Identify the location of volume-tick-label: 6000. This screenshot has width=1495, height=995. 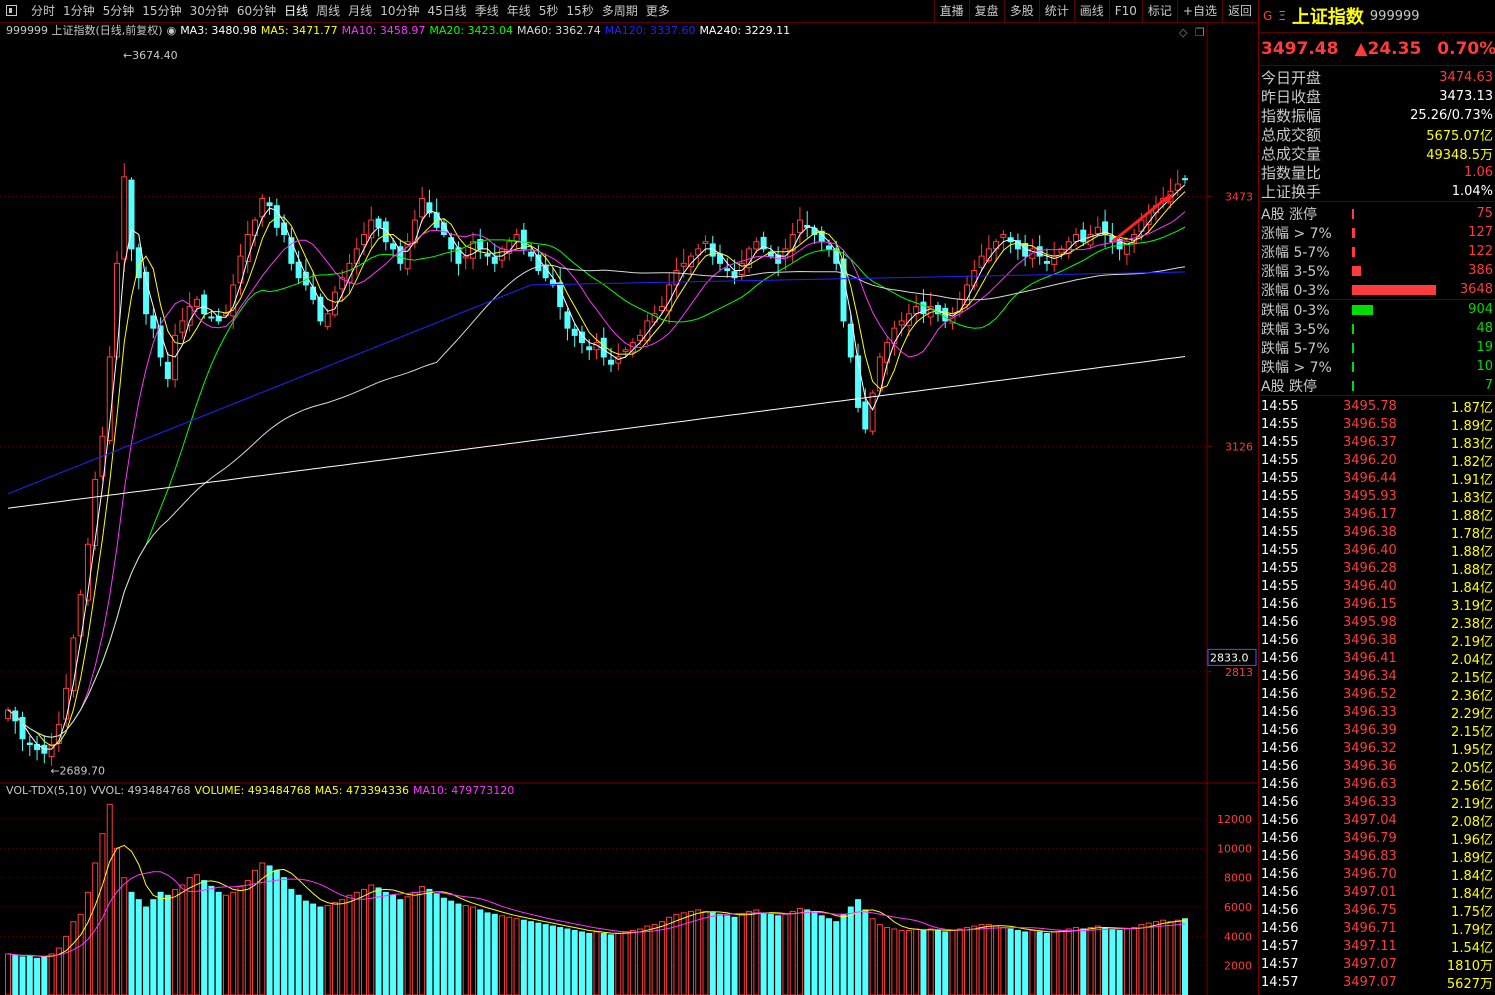
(1238, 907).